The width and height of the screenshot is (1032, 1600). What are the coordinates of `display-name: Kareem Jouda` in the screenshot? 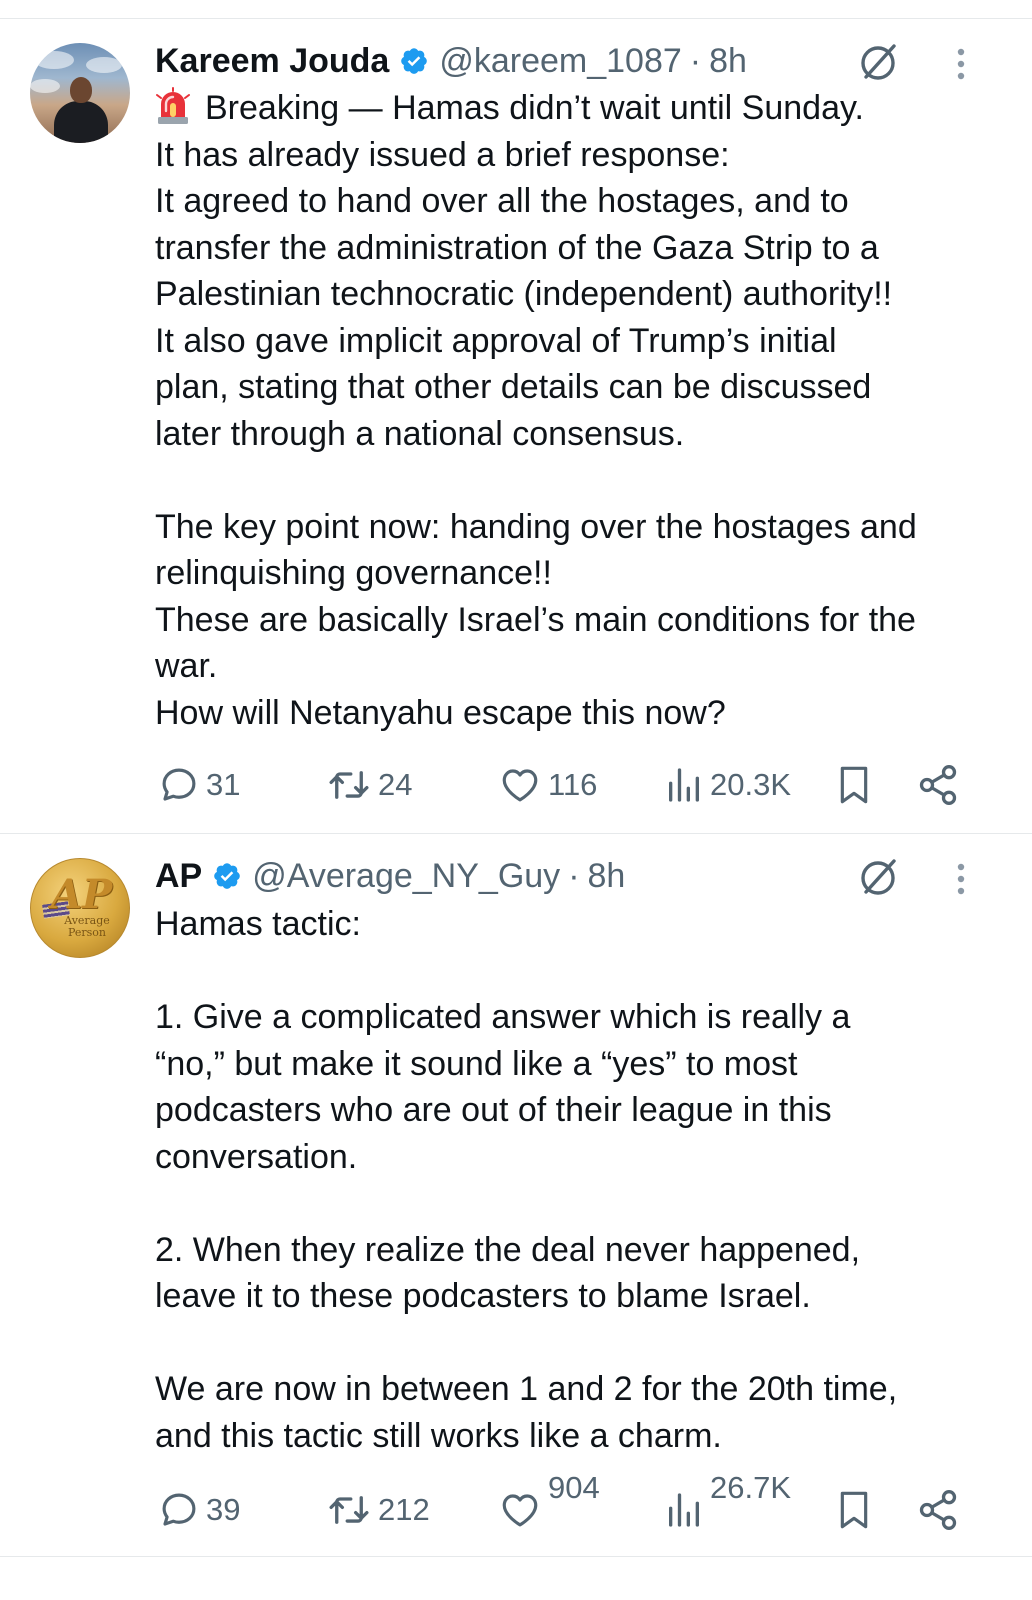 It's located at (272, 61).